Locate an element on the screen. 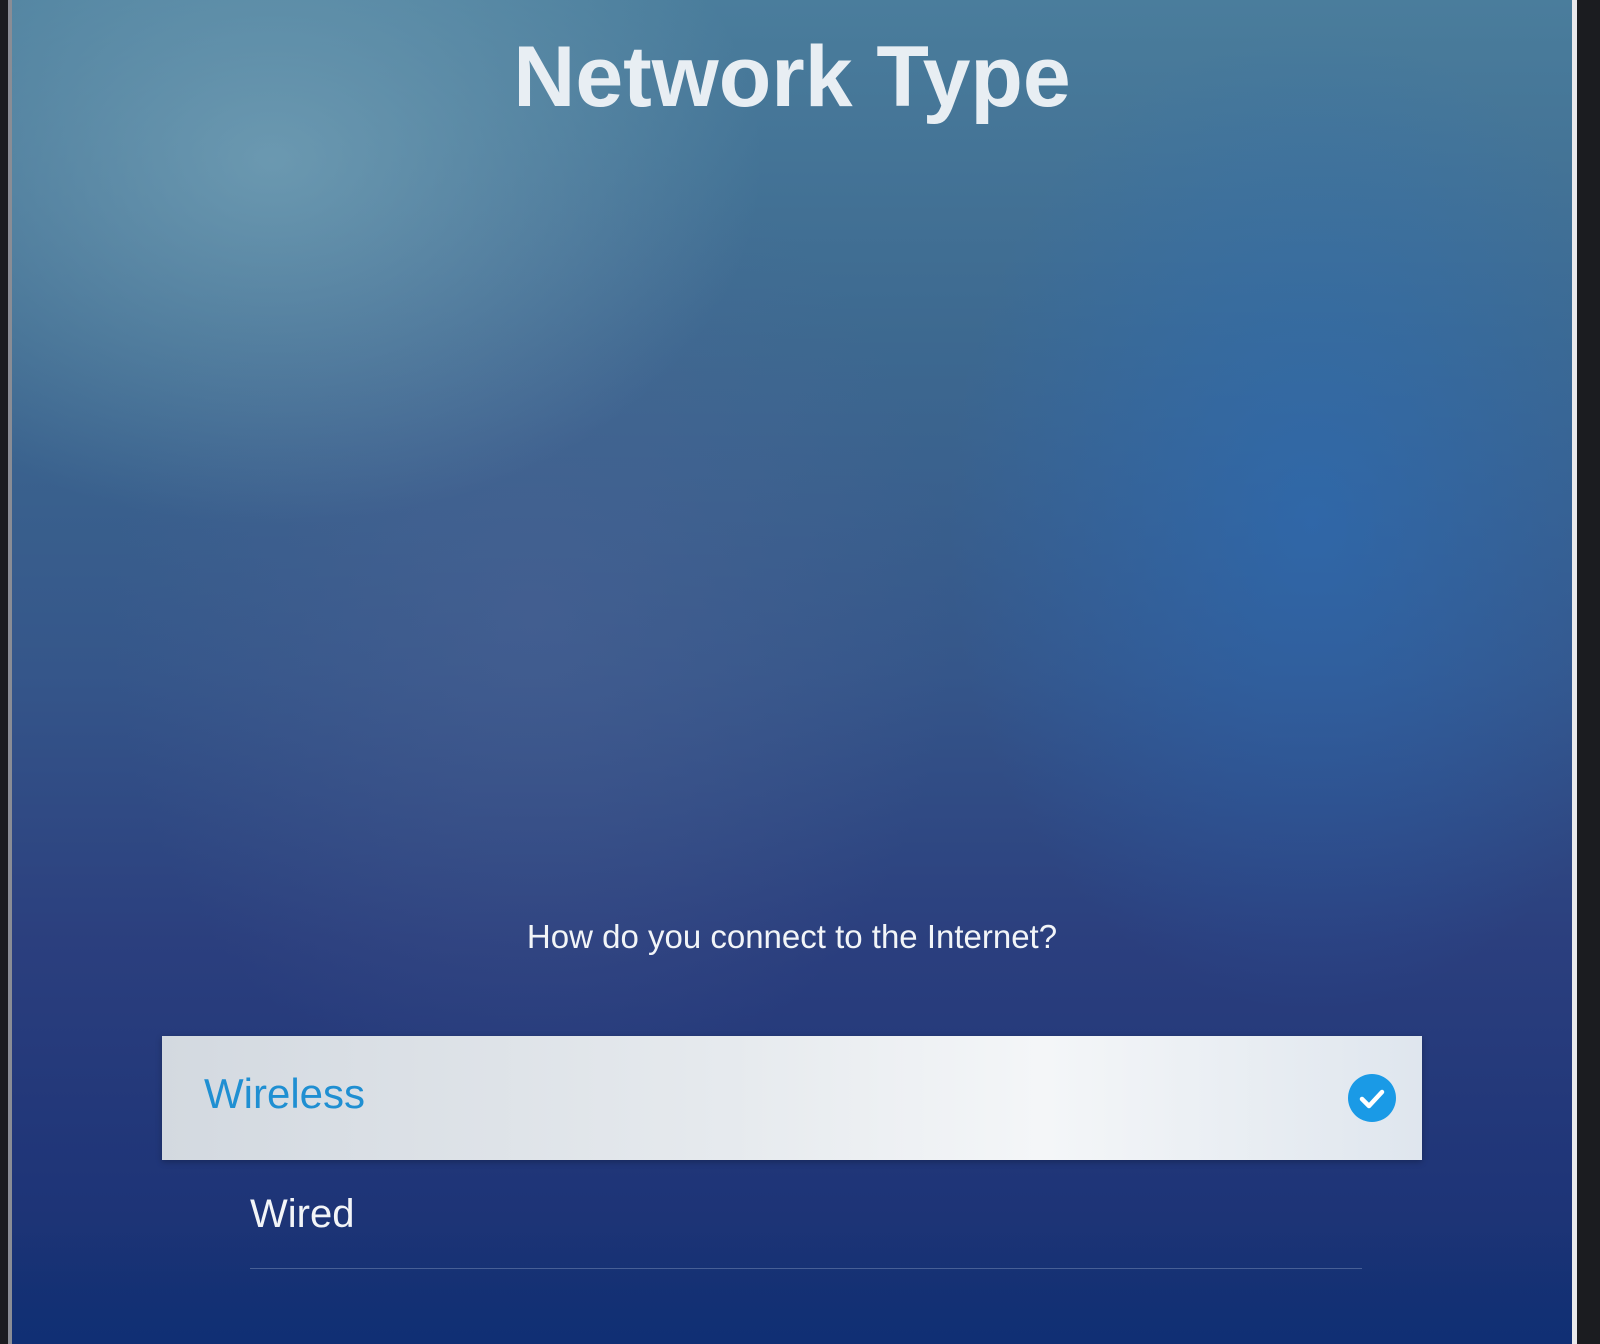  setup-question: How do you connect to the Internet? is located at coordinates (792, 936).